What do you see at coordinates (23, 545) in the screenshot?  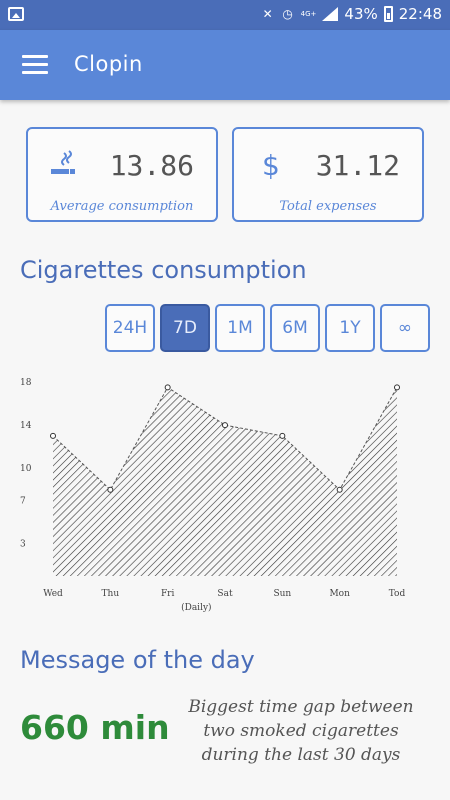 I see `y-tick-label: 3` at bounding box center [23, 545].